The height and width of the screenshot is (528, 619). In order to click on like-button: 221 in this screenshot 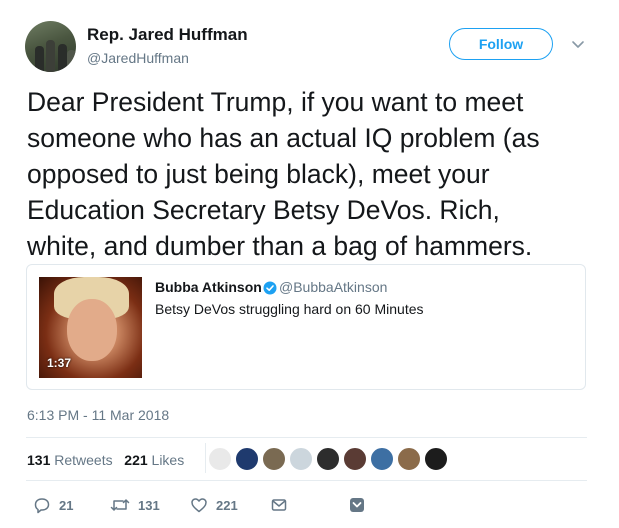, I will do `click(214, 505)`.